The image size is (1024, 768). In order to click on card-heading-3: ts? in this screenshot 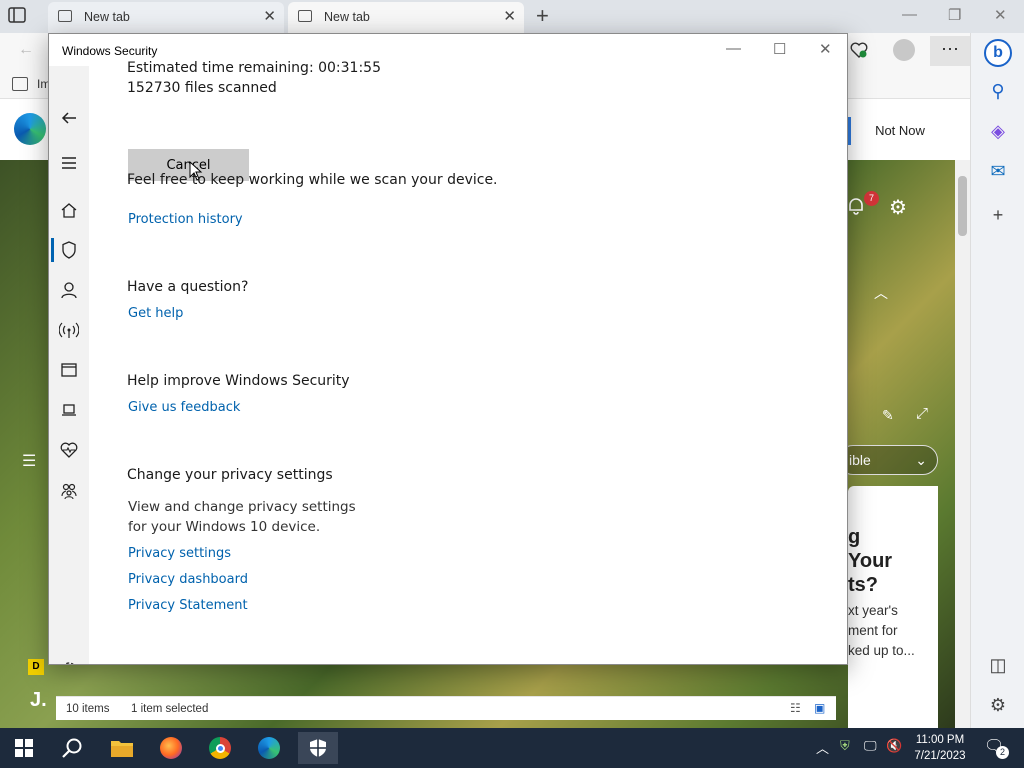, I will do `click(863, 585)`.